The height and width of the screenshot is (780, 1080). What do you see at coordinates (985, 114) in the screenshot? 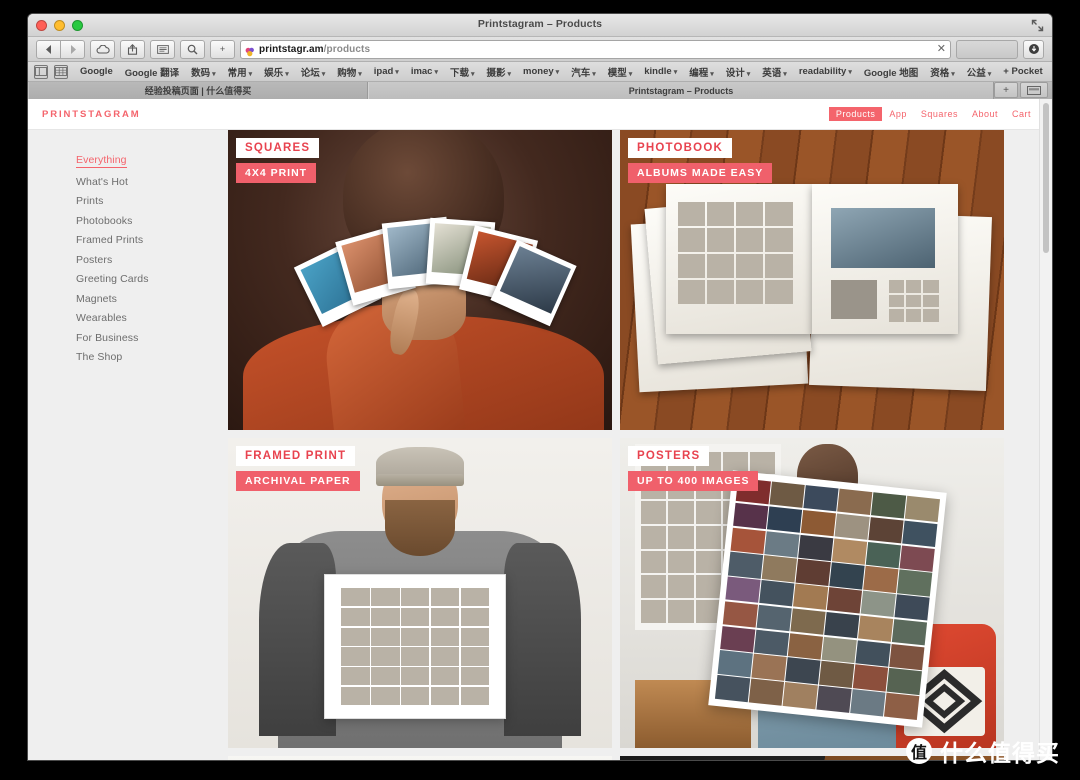
I see `nav-item-about: About` at bounding box center [985, 114].